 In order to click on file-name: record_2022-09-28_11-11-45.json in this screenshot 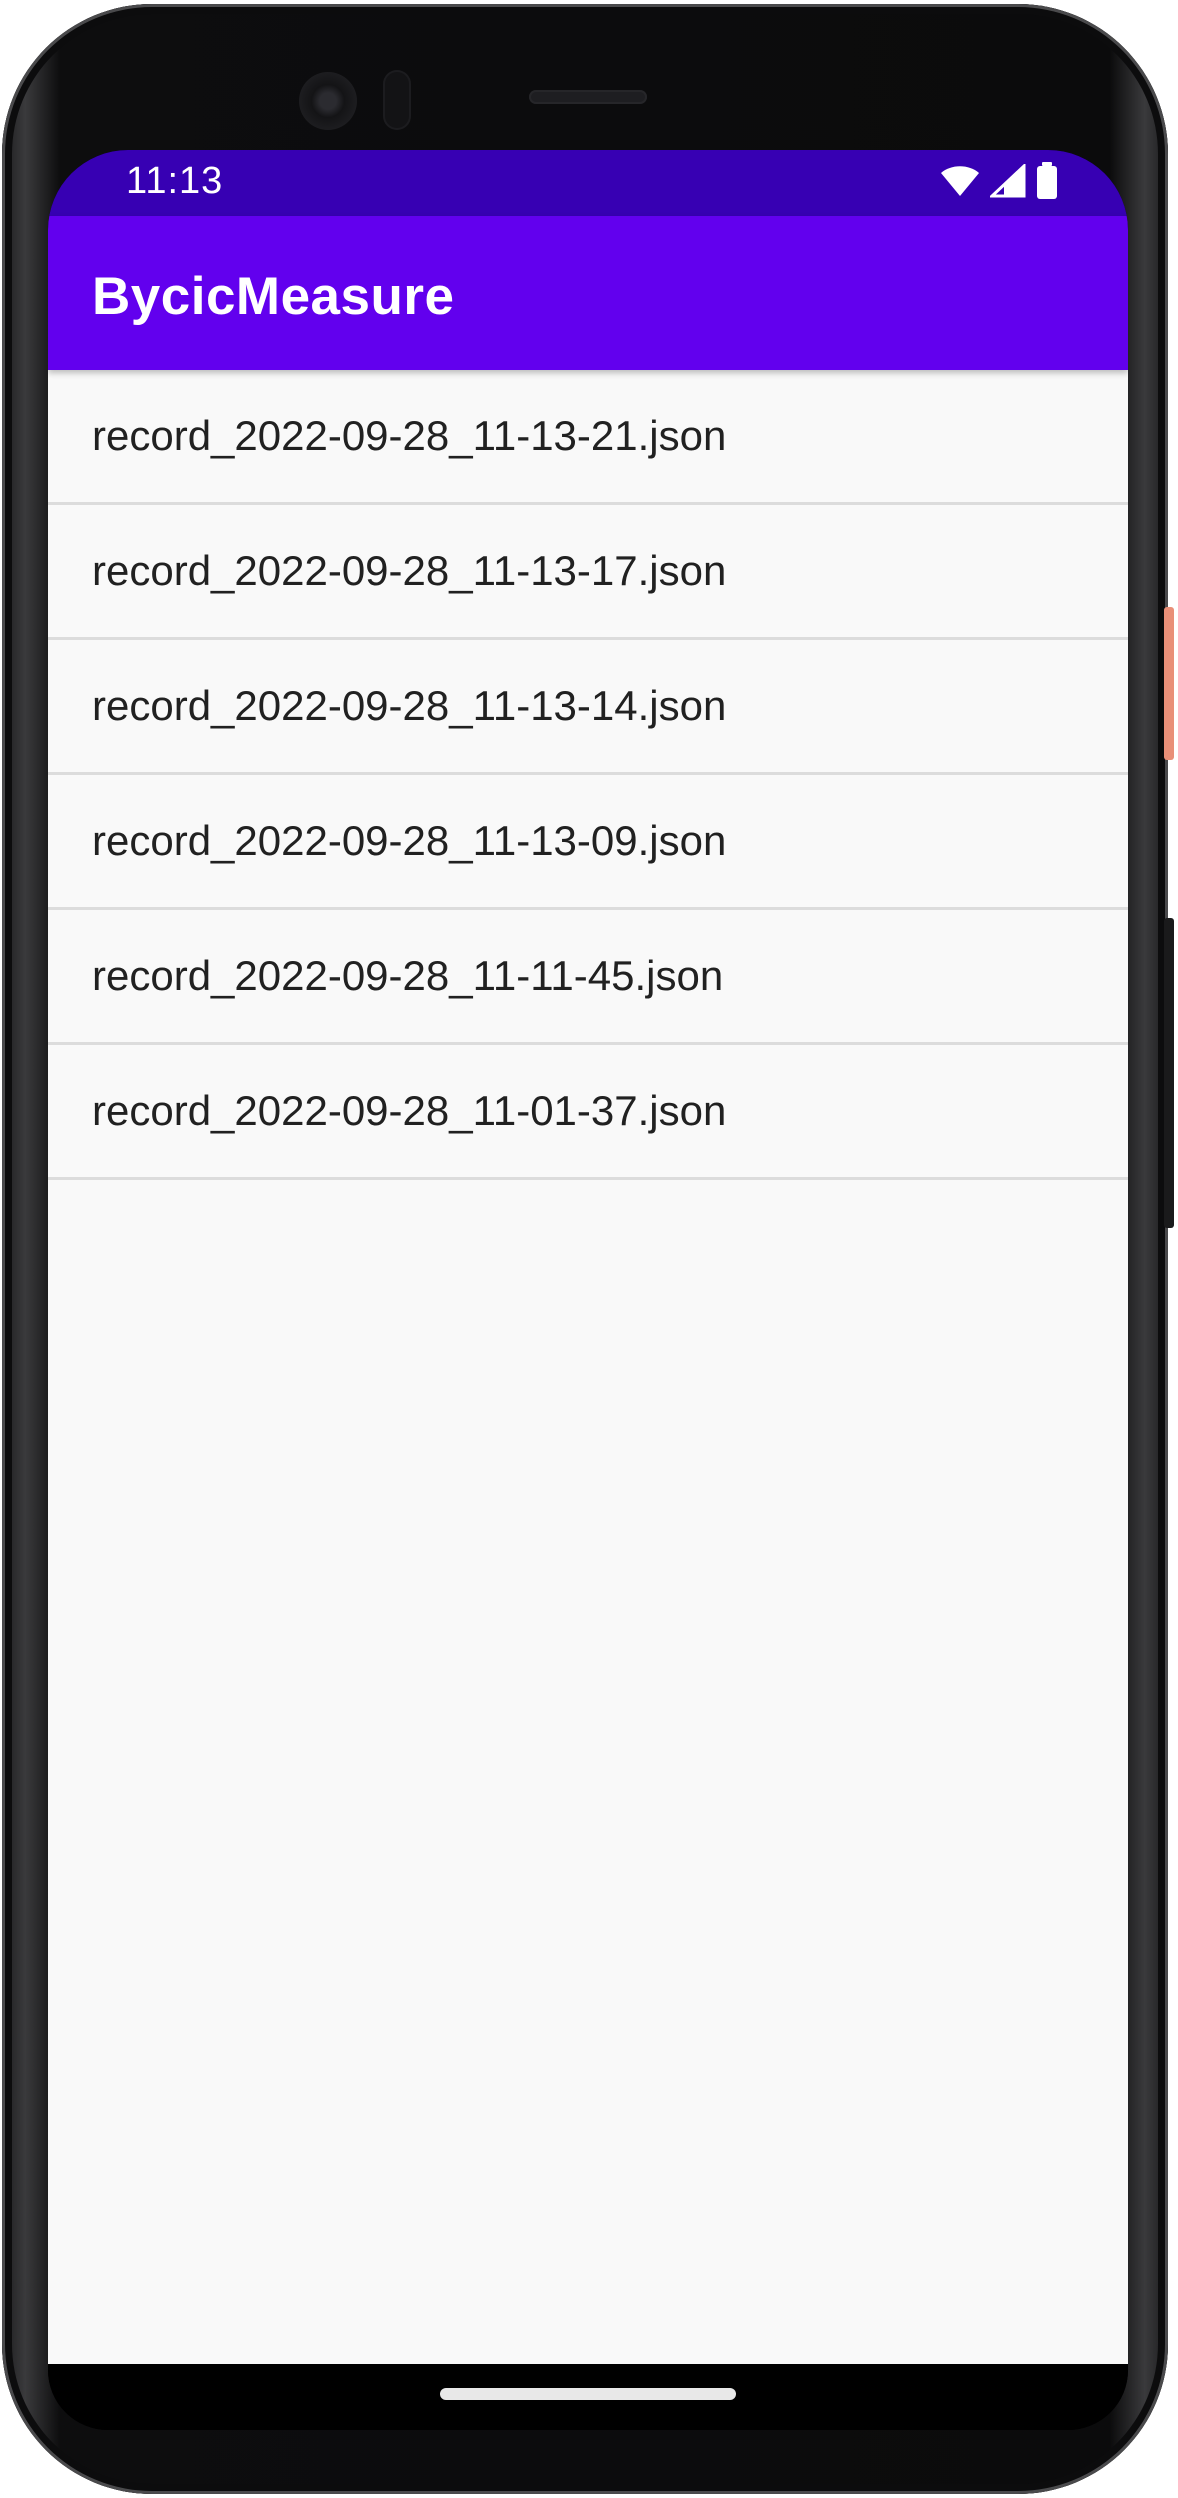, I will do `click(408, 975)`.